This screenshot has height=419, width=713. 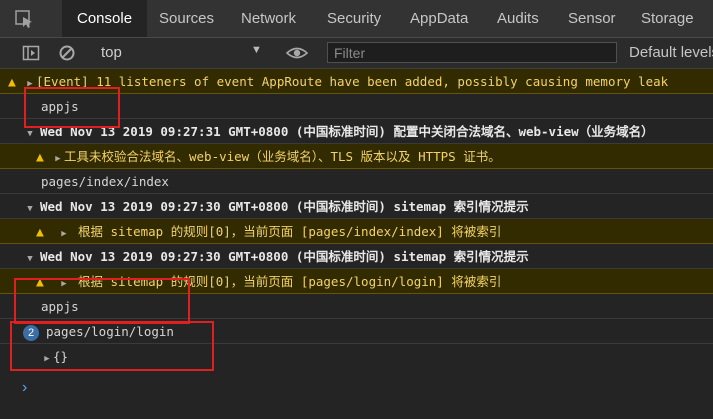 I want to click on eye-icon, so click(x=297, y=53).